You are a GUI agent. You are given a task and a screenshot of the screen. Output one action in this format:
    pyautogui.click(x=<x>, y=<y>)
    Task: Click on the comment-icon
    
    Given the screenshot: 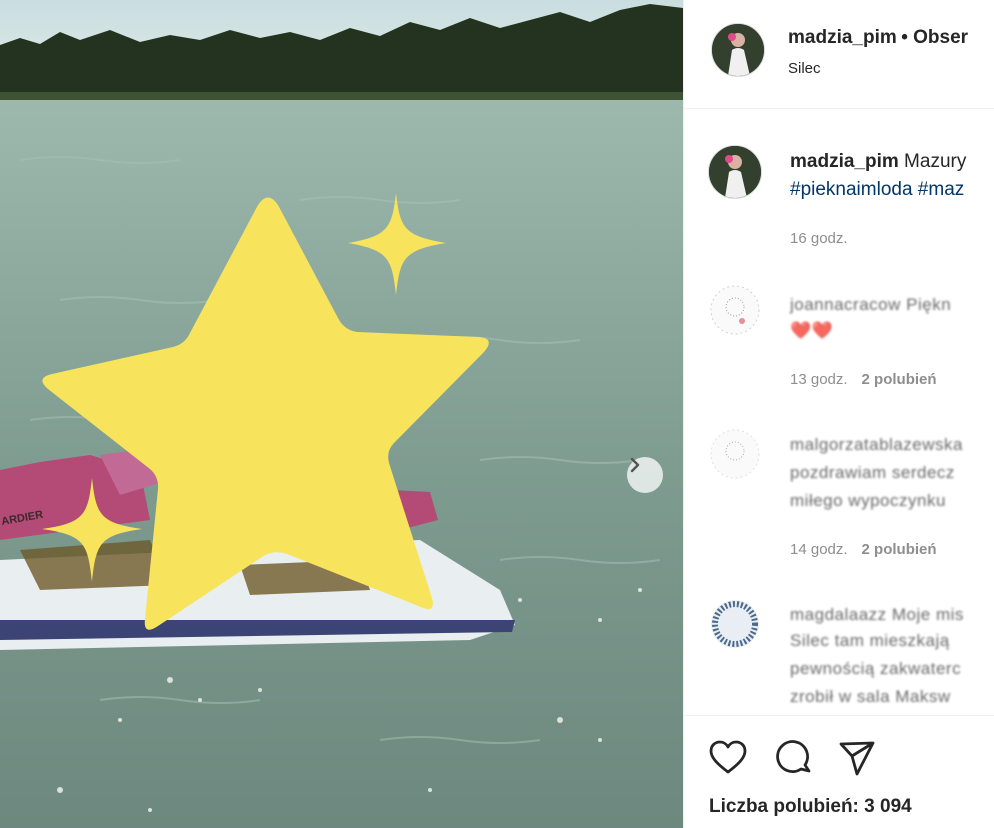 What is the action you would take?
    pyautogui.click(x=794, y=758)
    